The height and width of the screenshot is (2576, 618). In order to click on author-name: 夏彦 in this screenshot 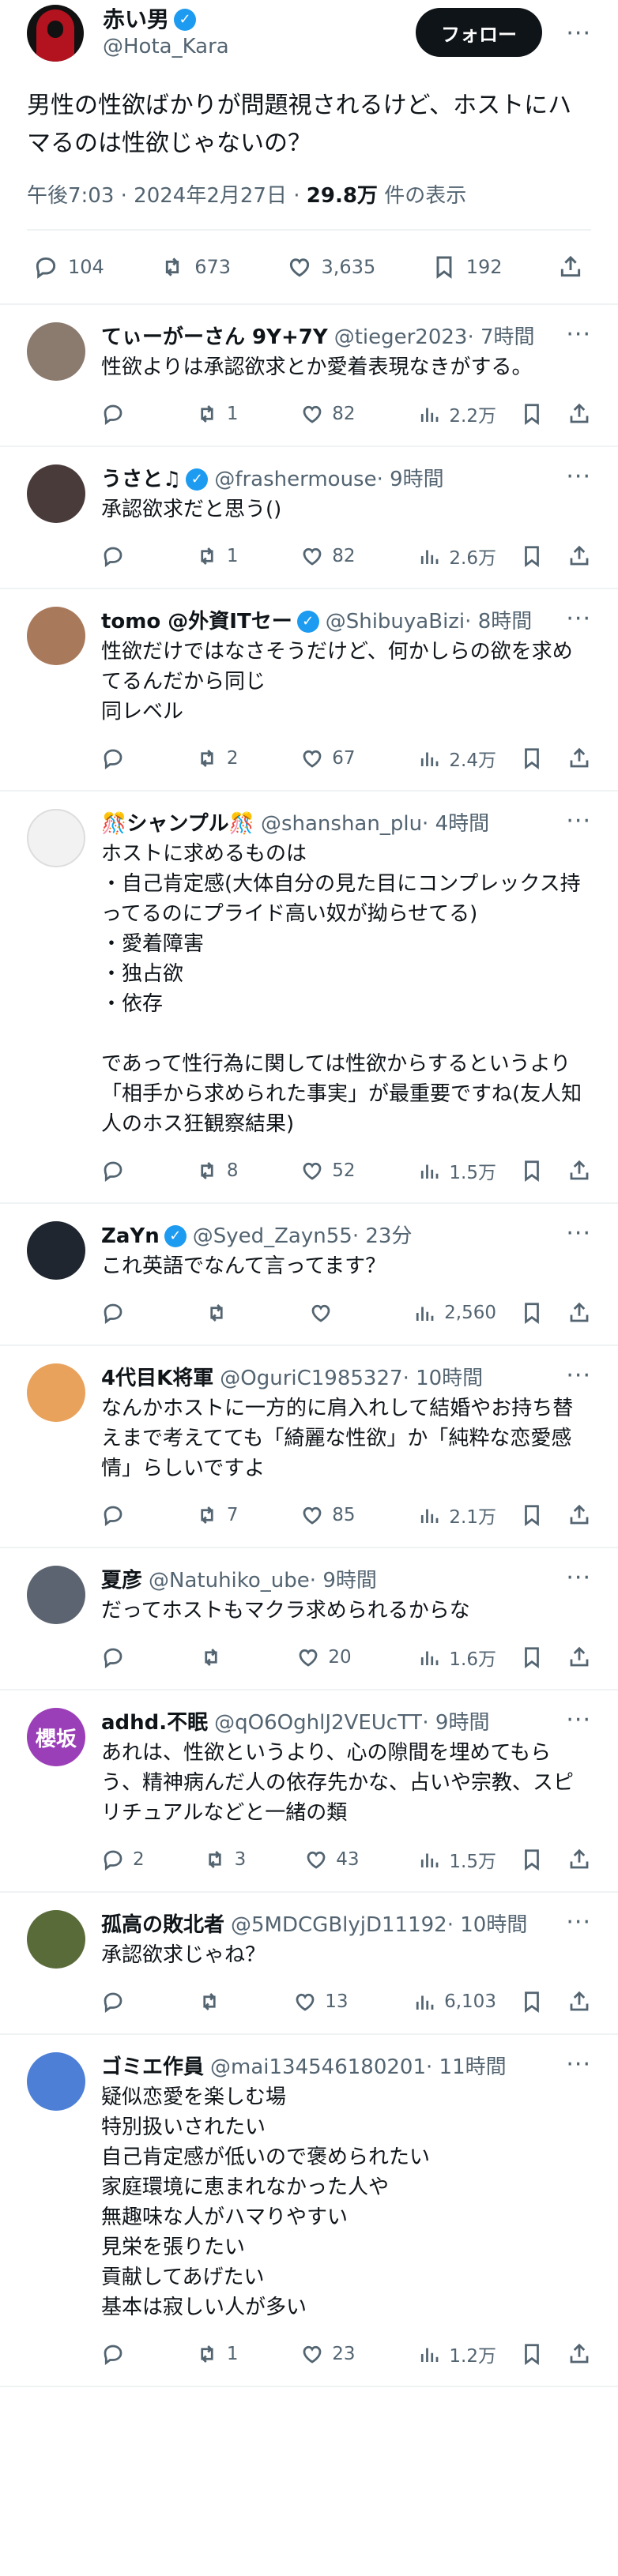, I will do `click(122, 1581)`.